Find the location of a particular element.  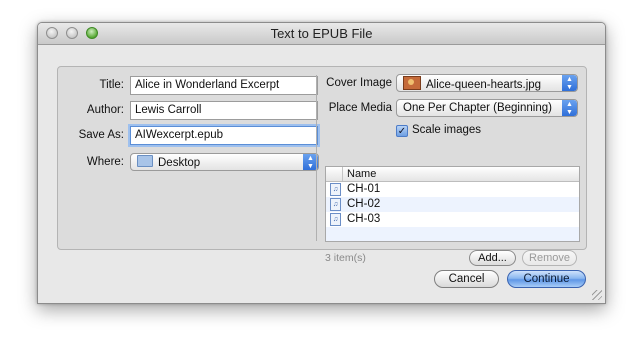

list-item: ♫ CH-01 is located at coordinates (452, 189).